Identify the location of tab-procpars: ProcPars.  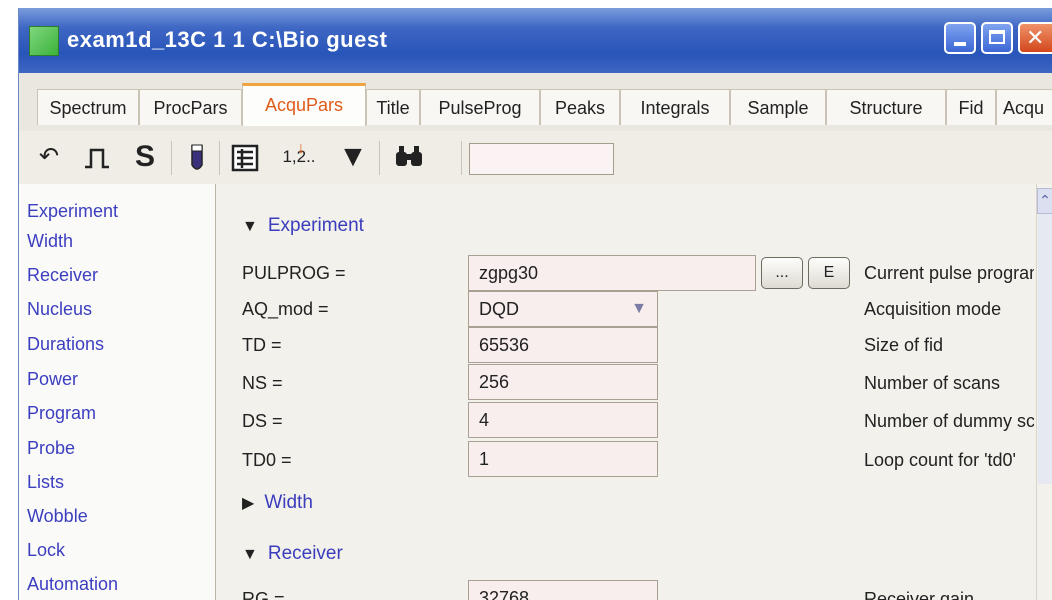
(190, 107).